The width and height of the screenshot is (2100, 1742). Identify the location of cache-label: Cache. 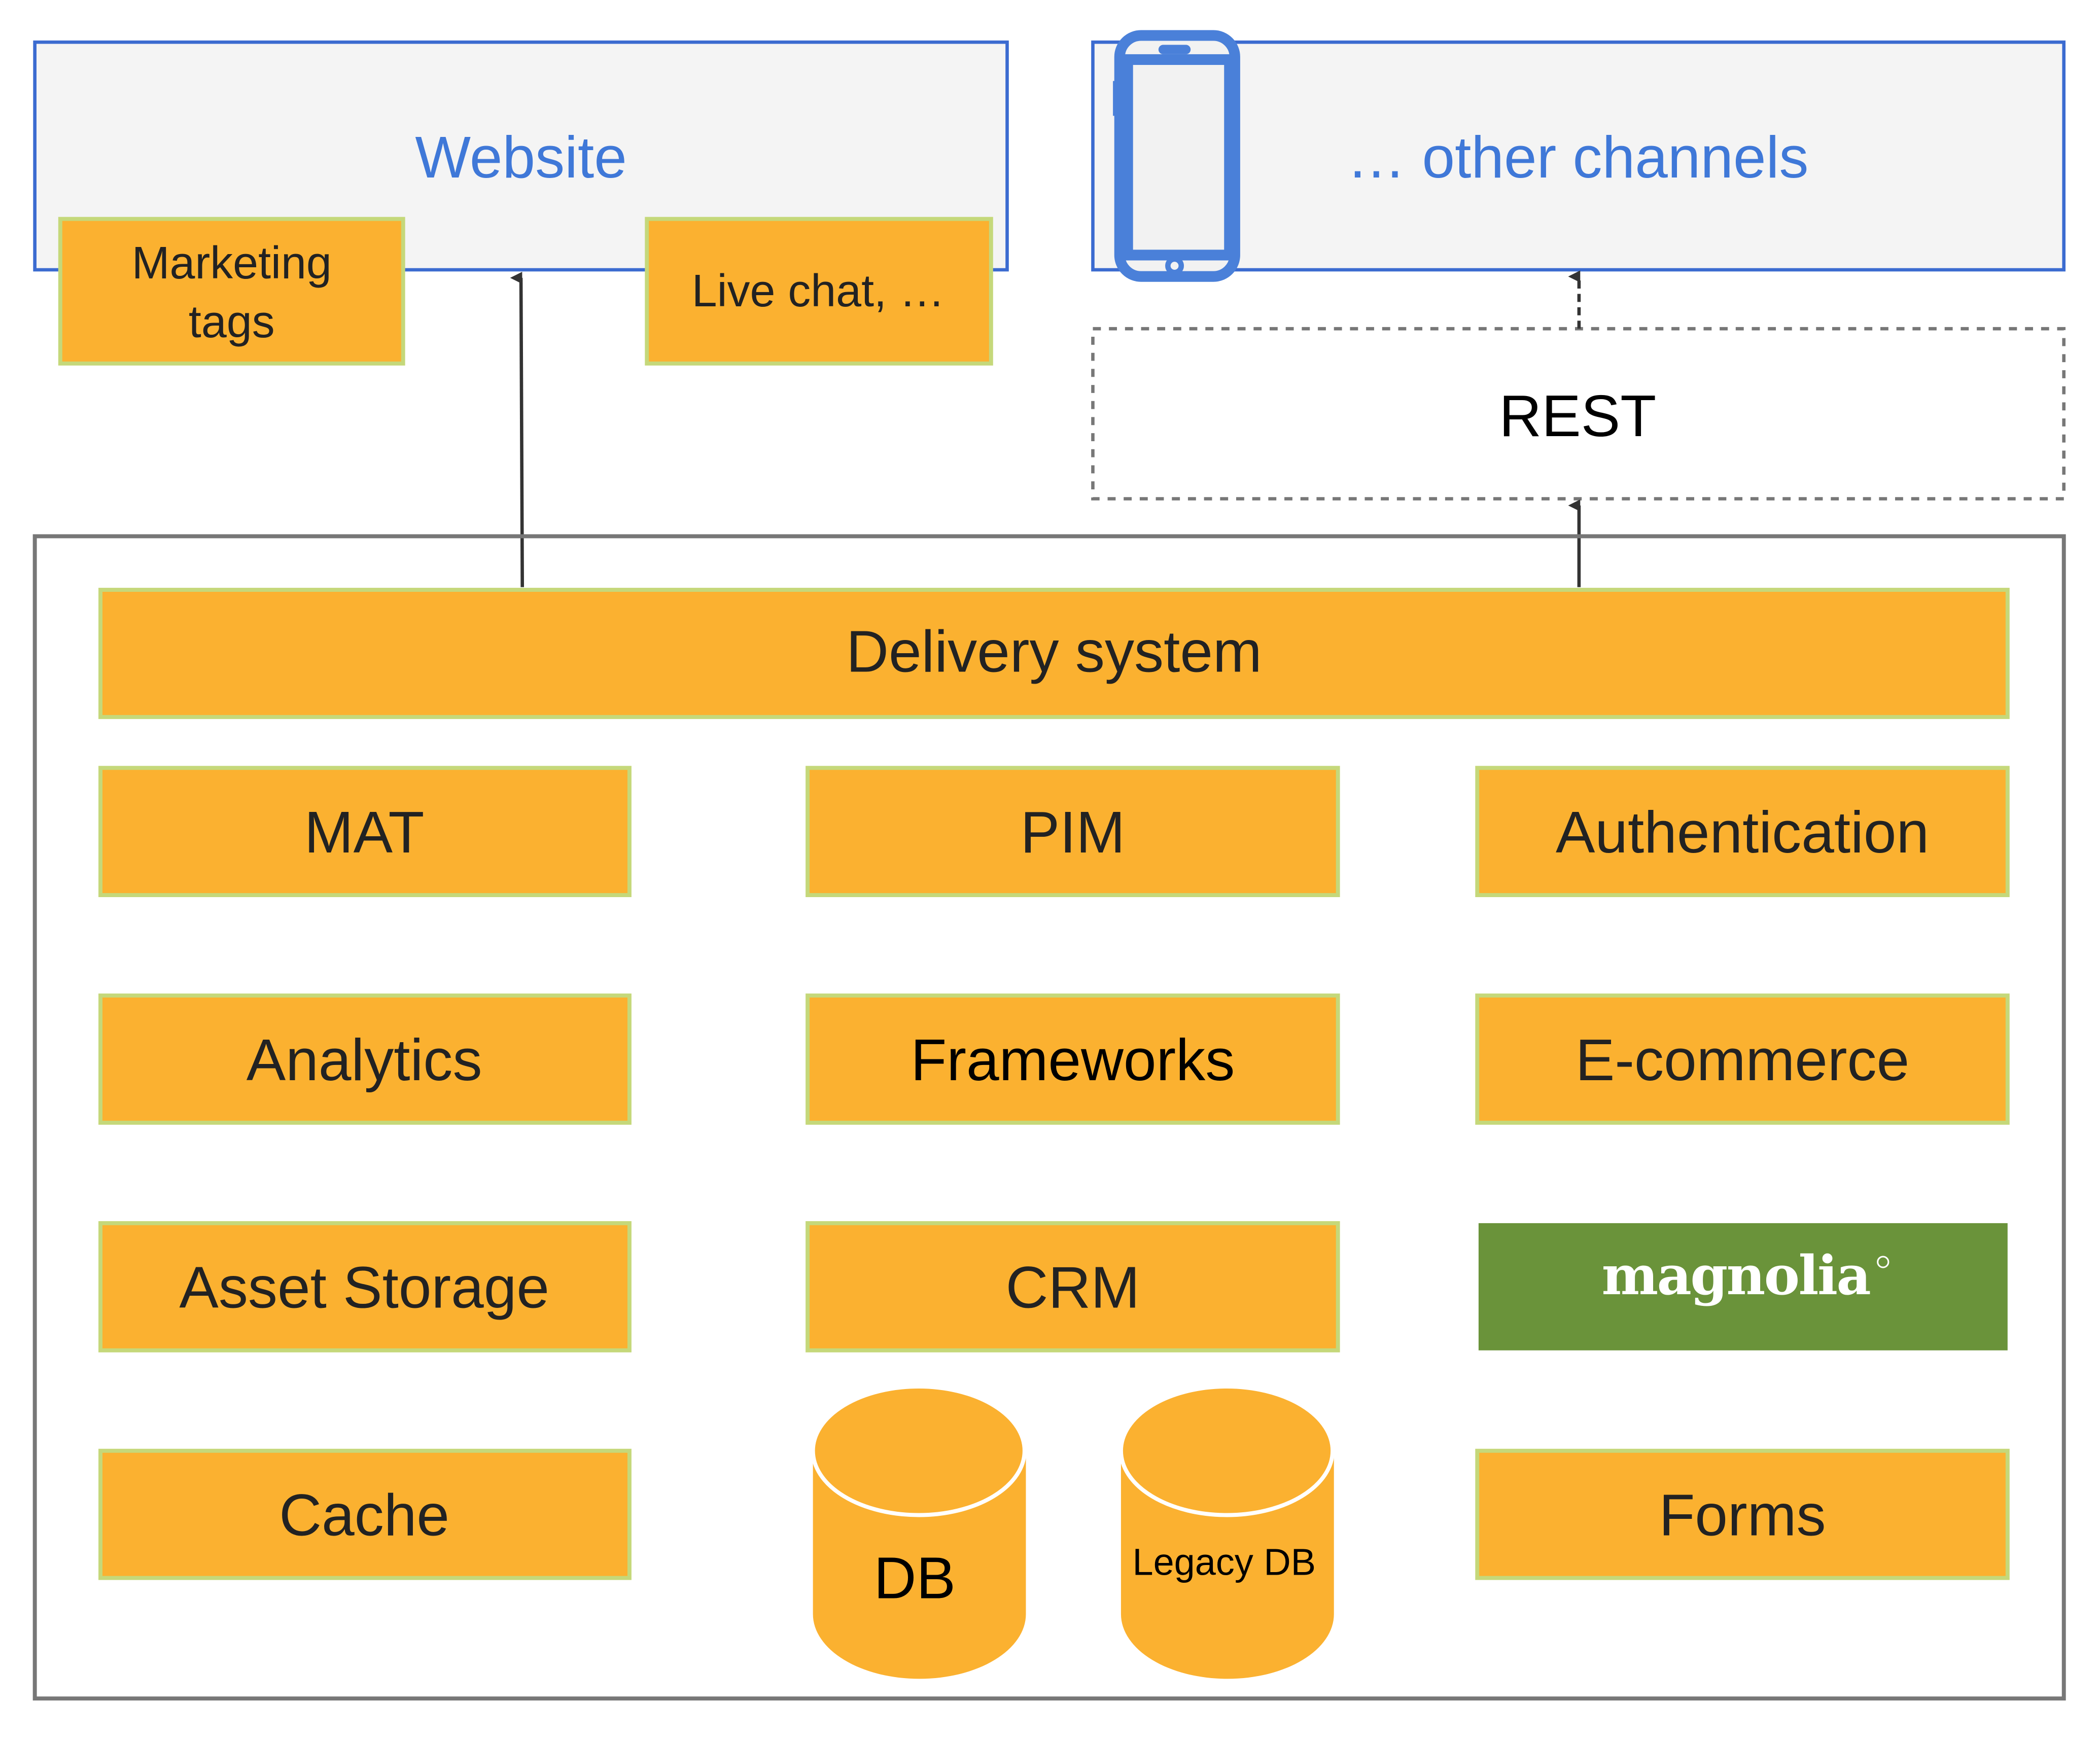
(364, 1515).